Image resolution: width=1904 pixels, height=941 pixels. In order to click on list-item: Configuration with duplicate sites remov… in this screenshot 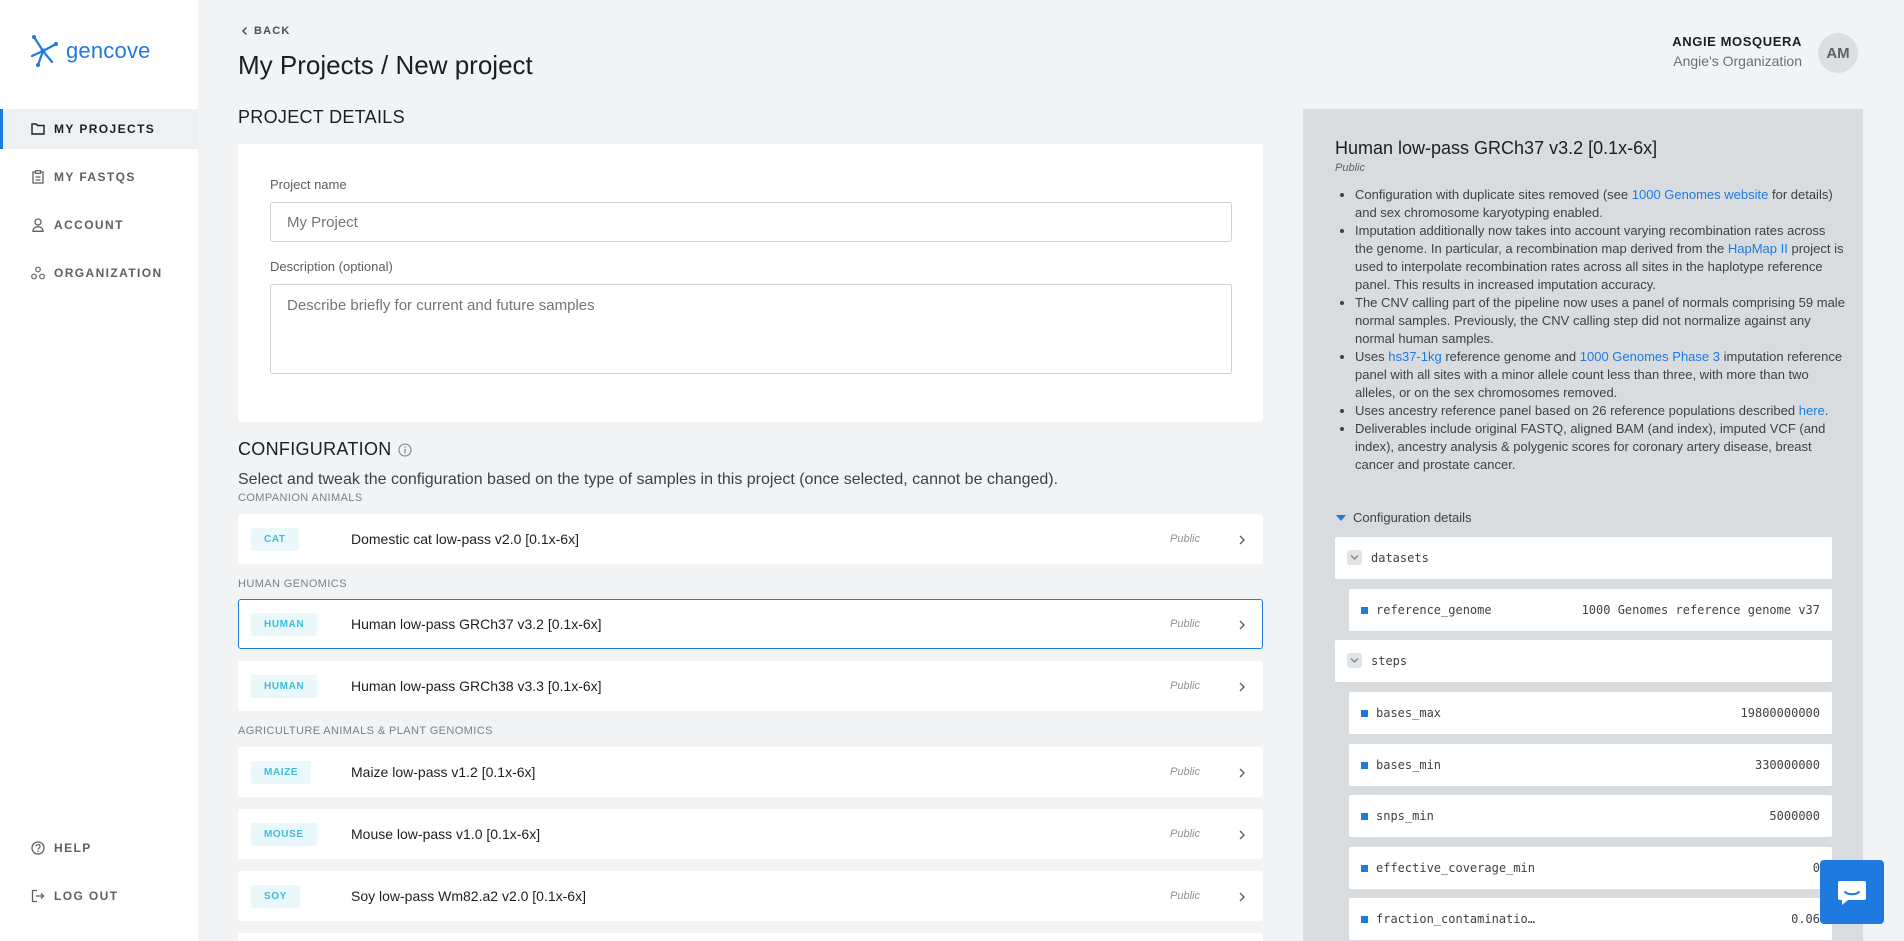, I will do `click(1600, 204)`.